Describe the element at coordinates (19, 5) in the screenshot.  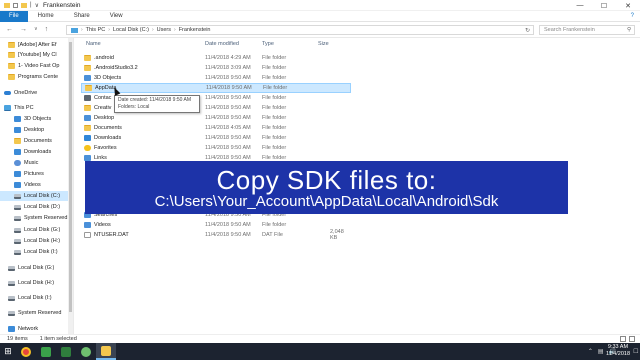
I see `quick-access-toolbar: | ∨` at that location.